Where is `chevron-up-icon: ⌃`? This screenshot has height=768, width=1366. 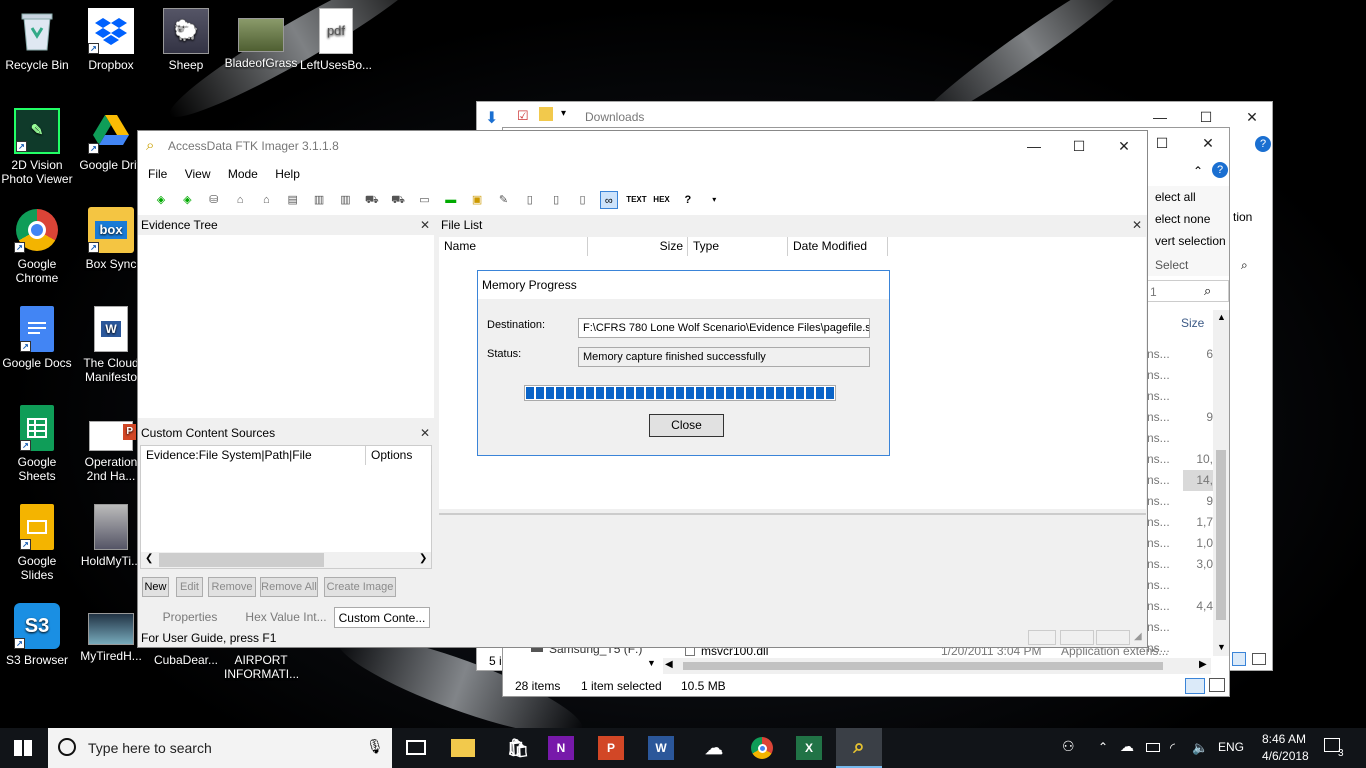 chevron-up-icon: ⌃ is located at coordinates (1103, 747).